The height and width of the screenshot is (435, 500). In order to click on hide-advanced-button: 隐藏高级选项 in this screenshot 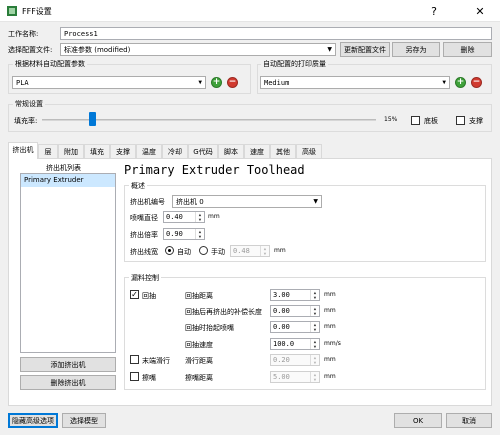, I will do `click(33, 420)`.